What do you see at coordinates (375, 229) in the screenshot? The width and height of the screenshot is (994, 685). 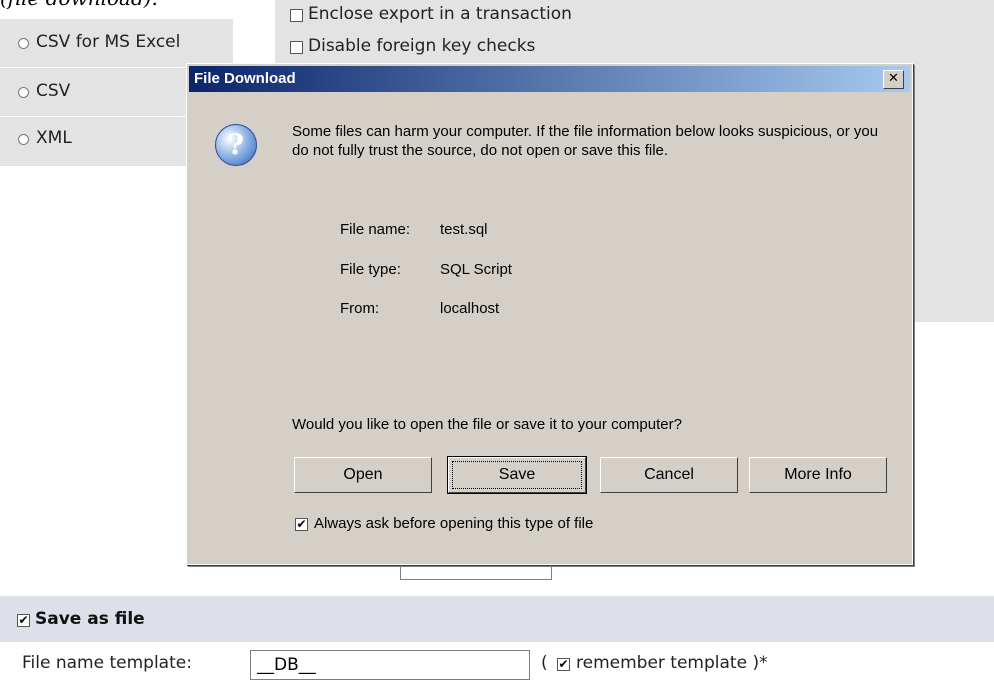 I see `file-name-label: File name:` at bounding box center [375, 229].